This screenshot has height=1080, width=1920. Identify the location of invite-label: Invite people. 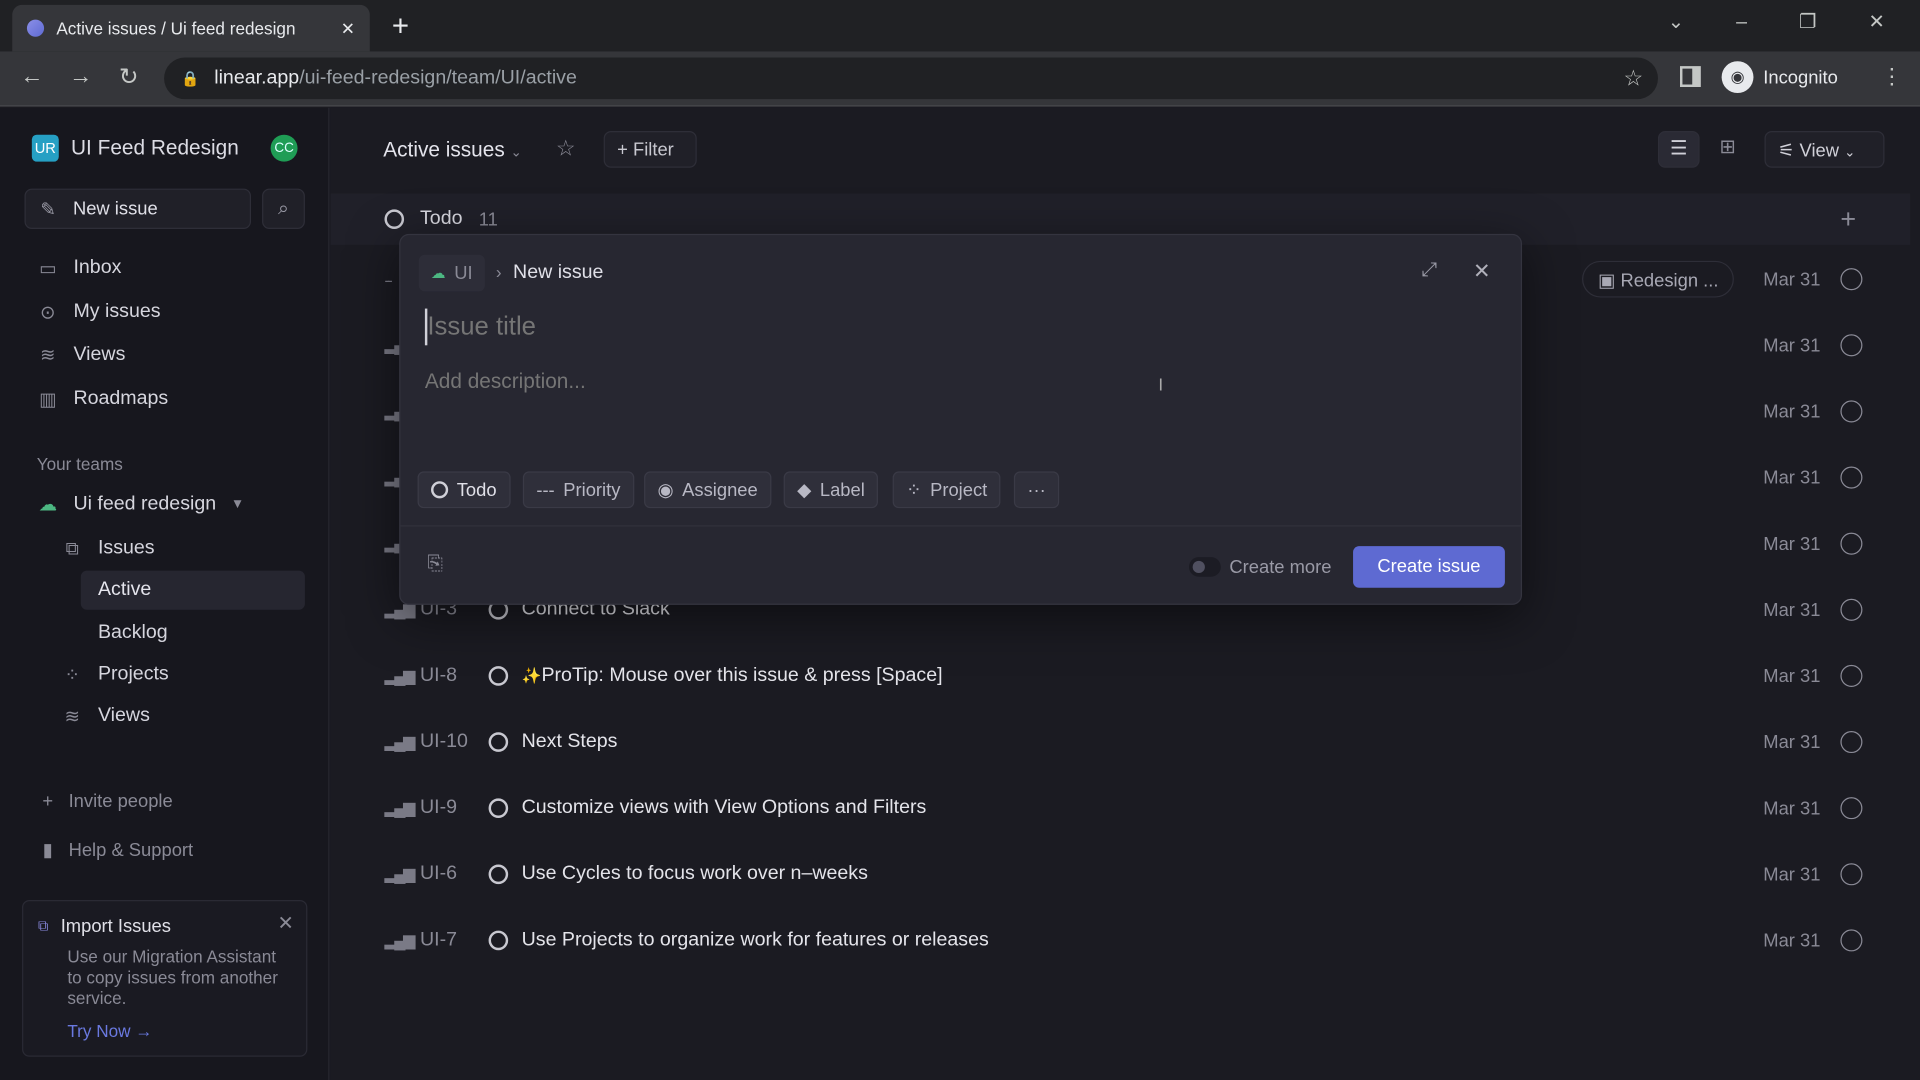
(120, 801).